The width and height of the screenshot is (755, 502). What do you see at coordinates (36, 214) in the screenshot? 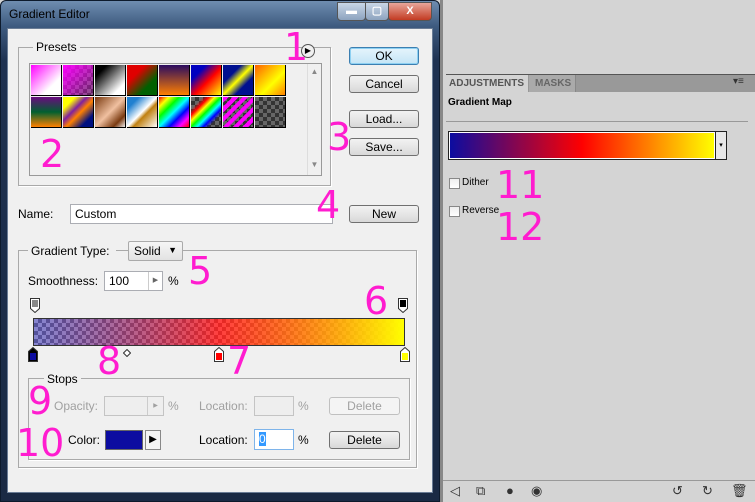
I see `name-label: Name:` at bounding box center [36, 214].